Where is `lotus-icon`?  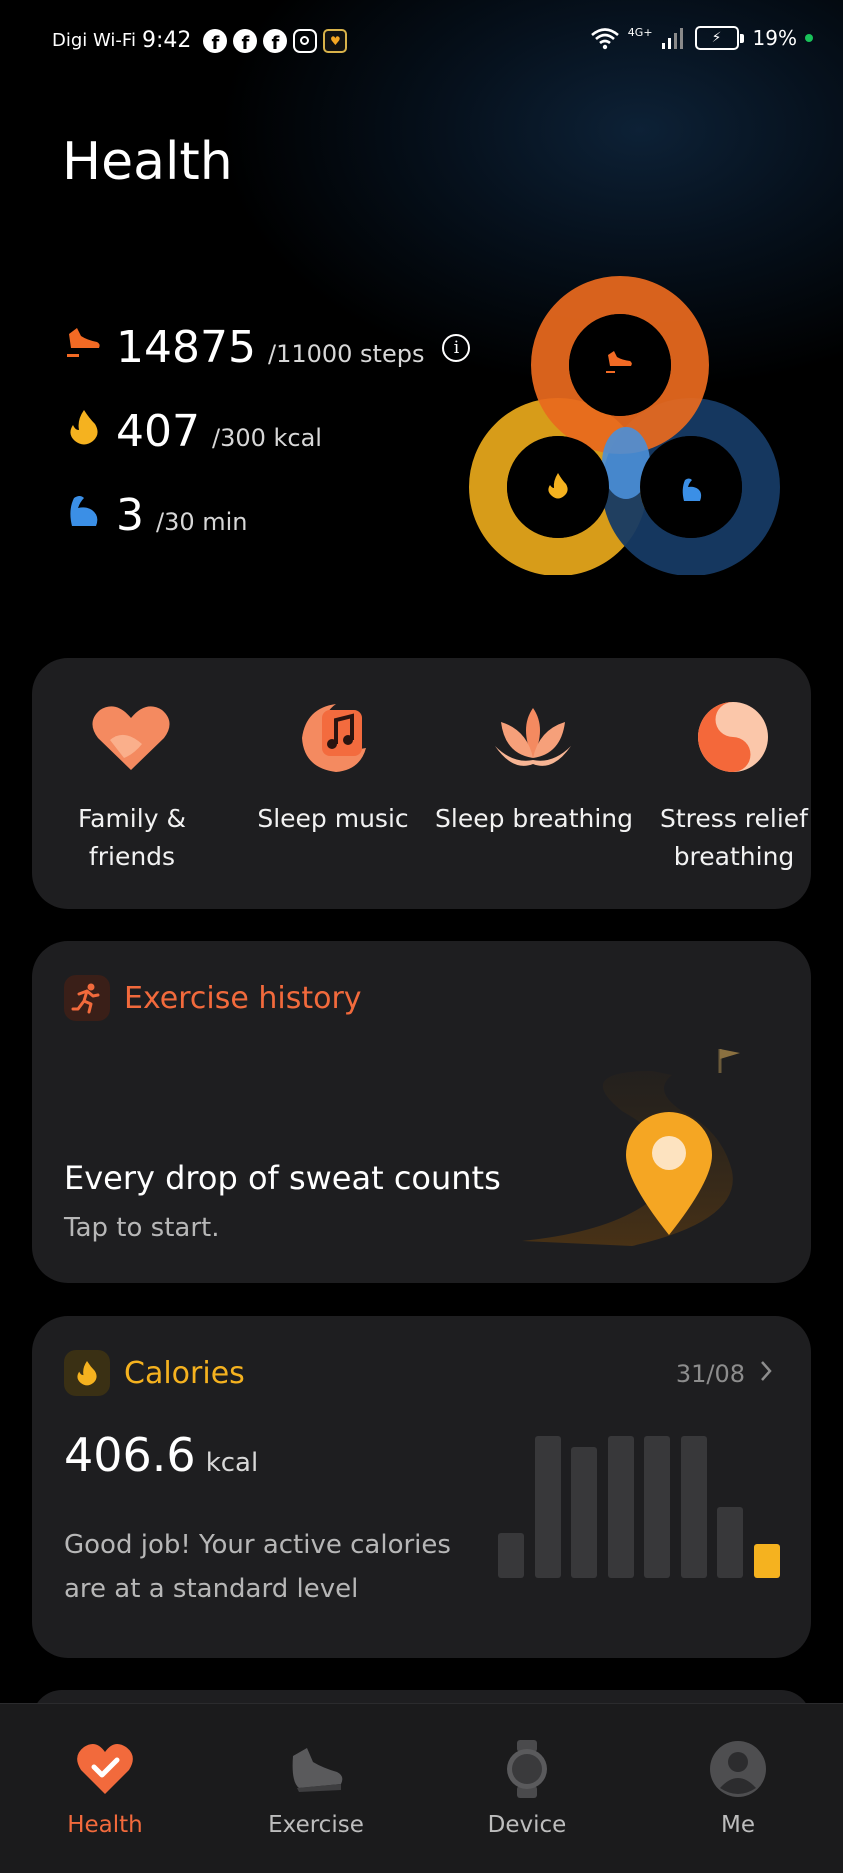
lotus-icon is located at coordinates (533, 737).